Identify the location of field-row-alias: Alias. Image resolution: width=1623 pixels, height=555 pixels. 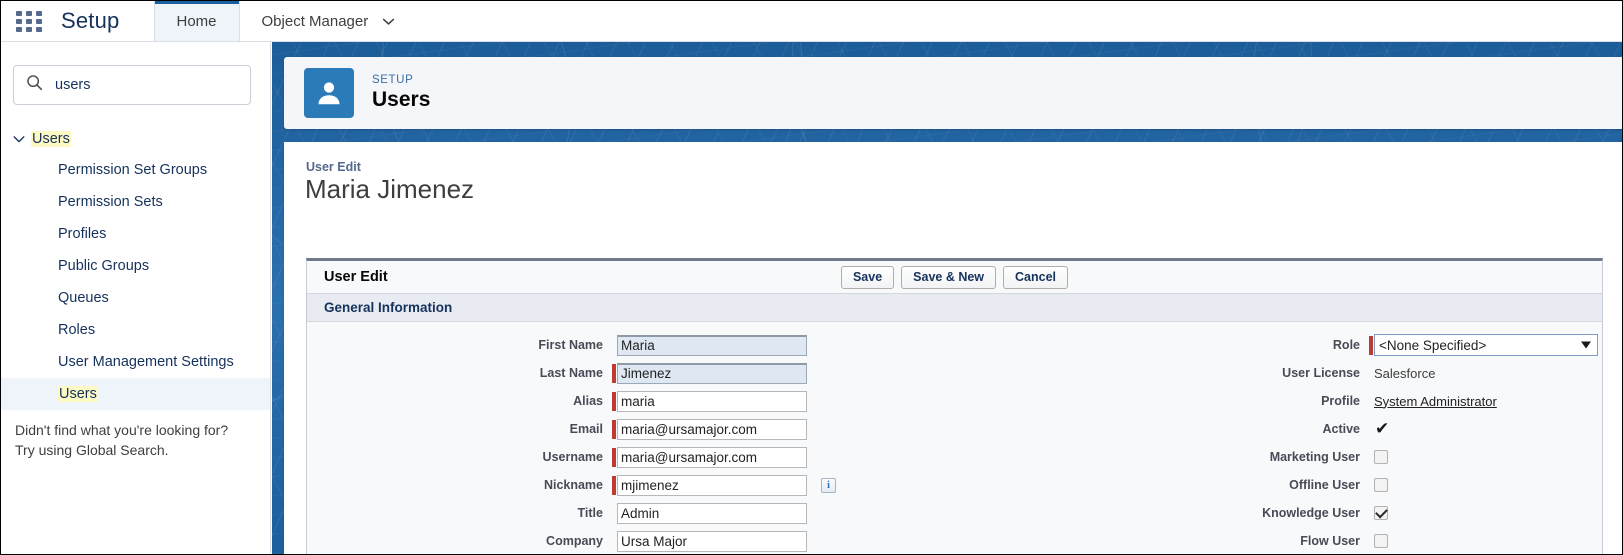
(587, 401).